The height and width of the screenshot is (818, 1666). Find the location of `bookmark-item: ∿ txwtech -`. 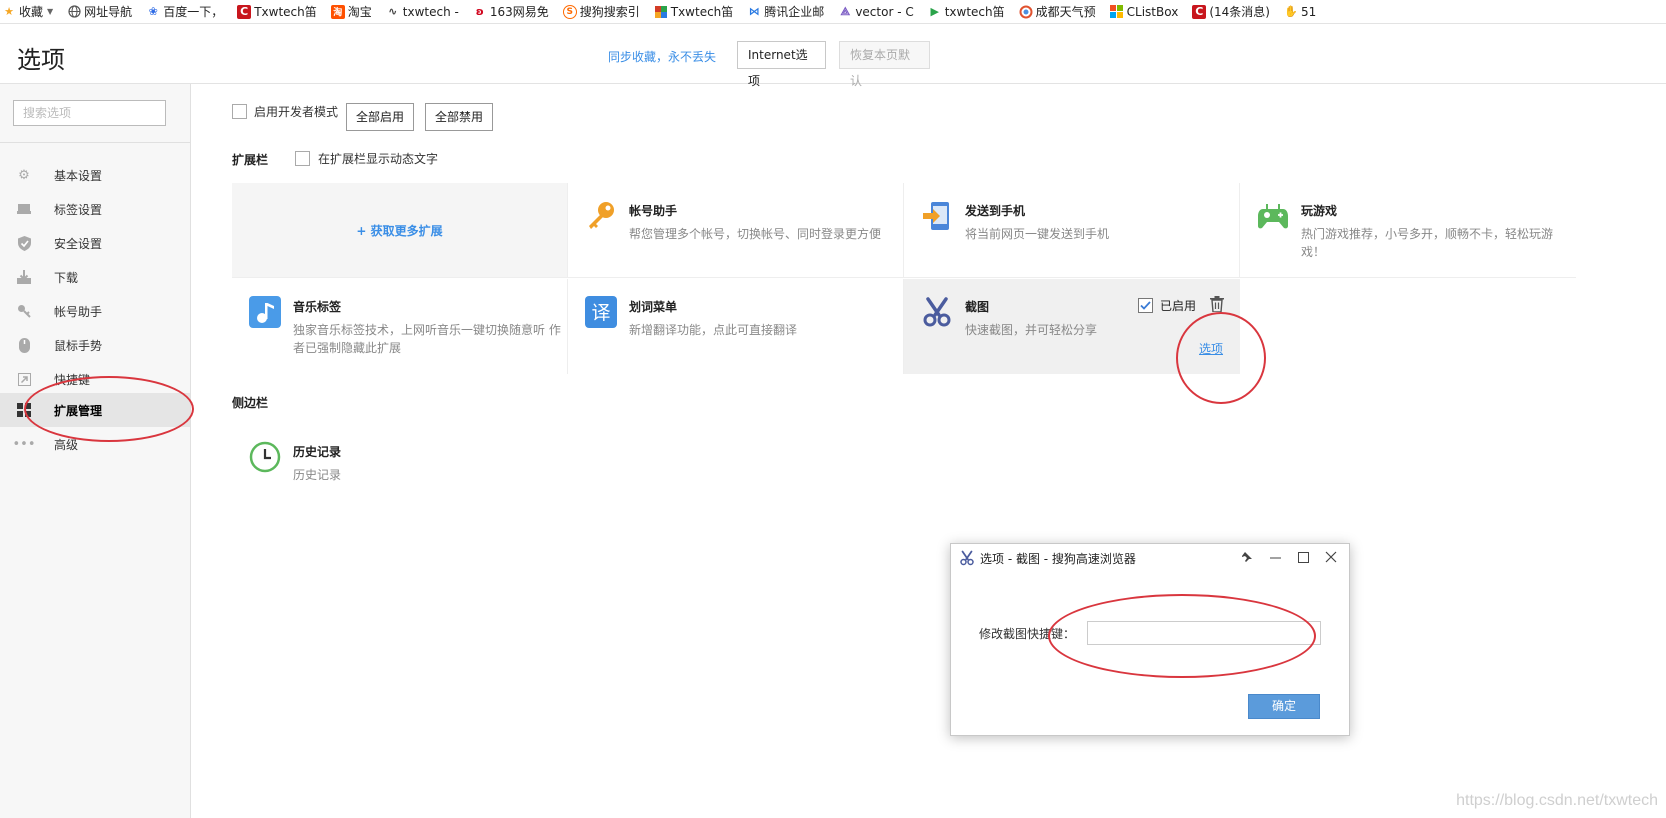

bookmark-item: ∿ txwtech - is located at coordinates (422, 12).